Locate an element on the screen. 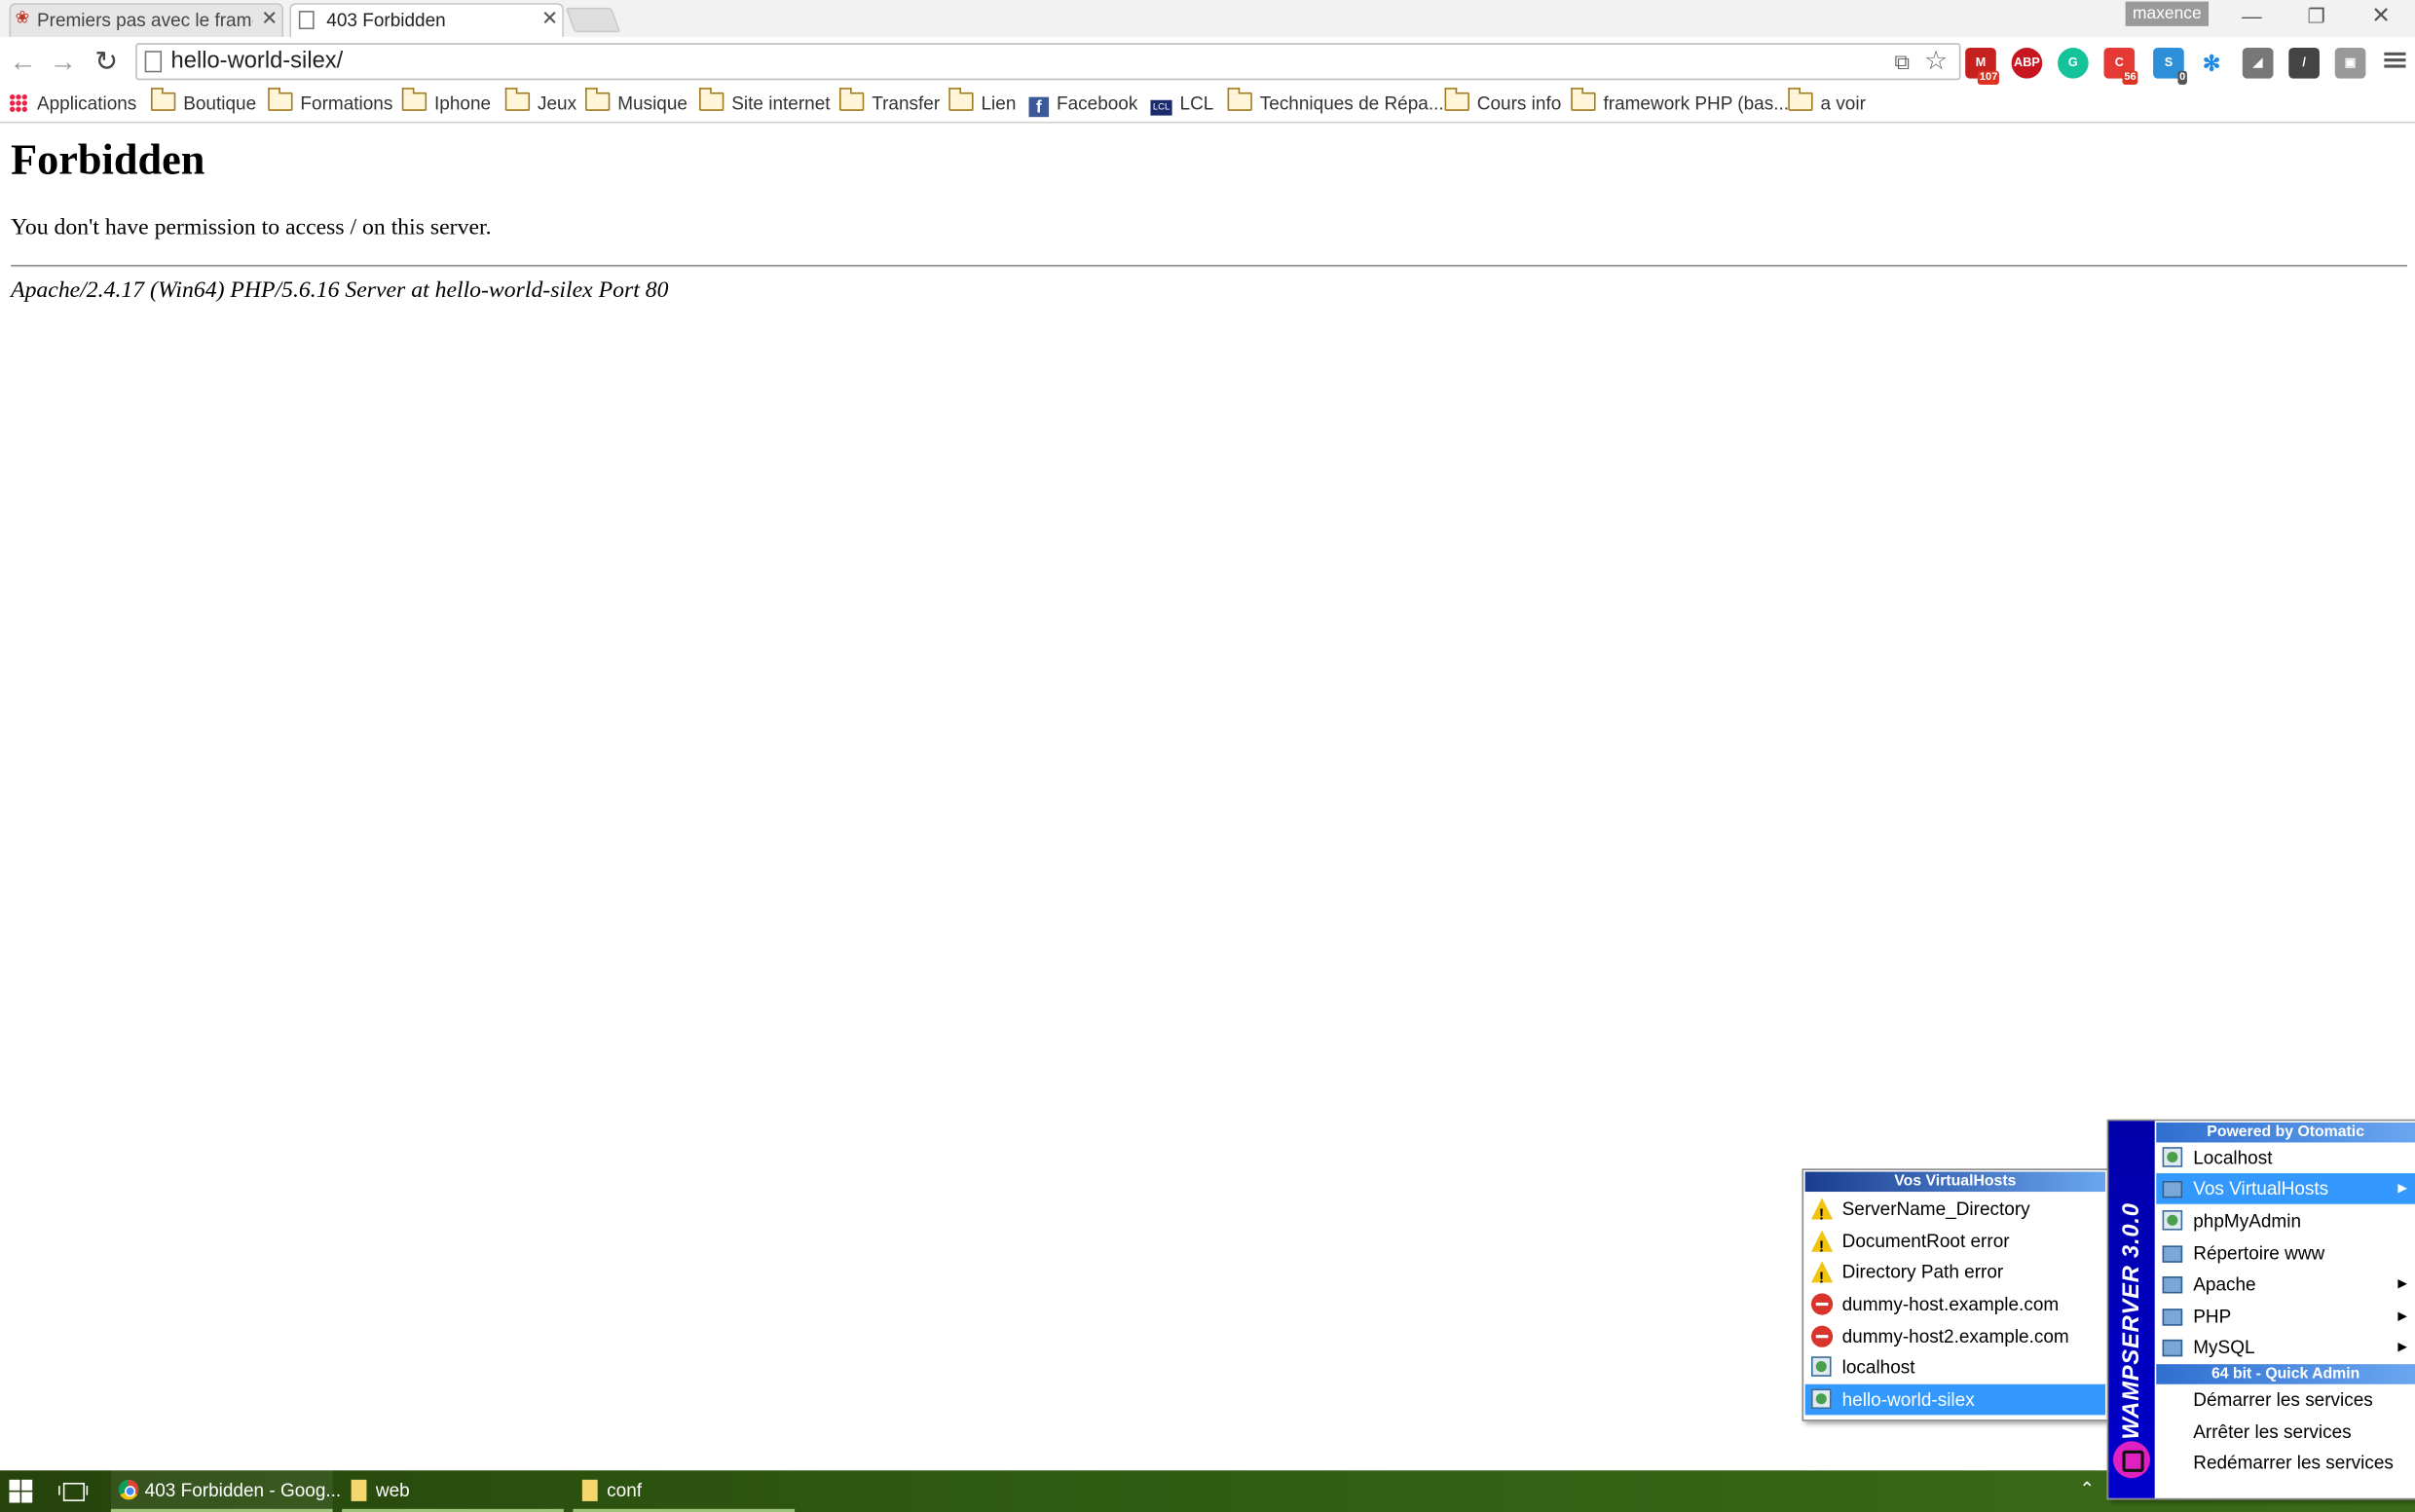 This screenshot has height=1512, width=2415. blue-extension-icon: S0 is located at coordinates (2170, 66).